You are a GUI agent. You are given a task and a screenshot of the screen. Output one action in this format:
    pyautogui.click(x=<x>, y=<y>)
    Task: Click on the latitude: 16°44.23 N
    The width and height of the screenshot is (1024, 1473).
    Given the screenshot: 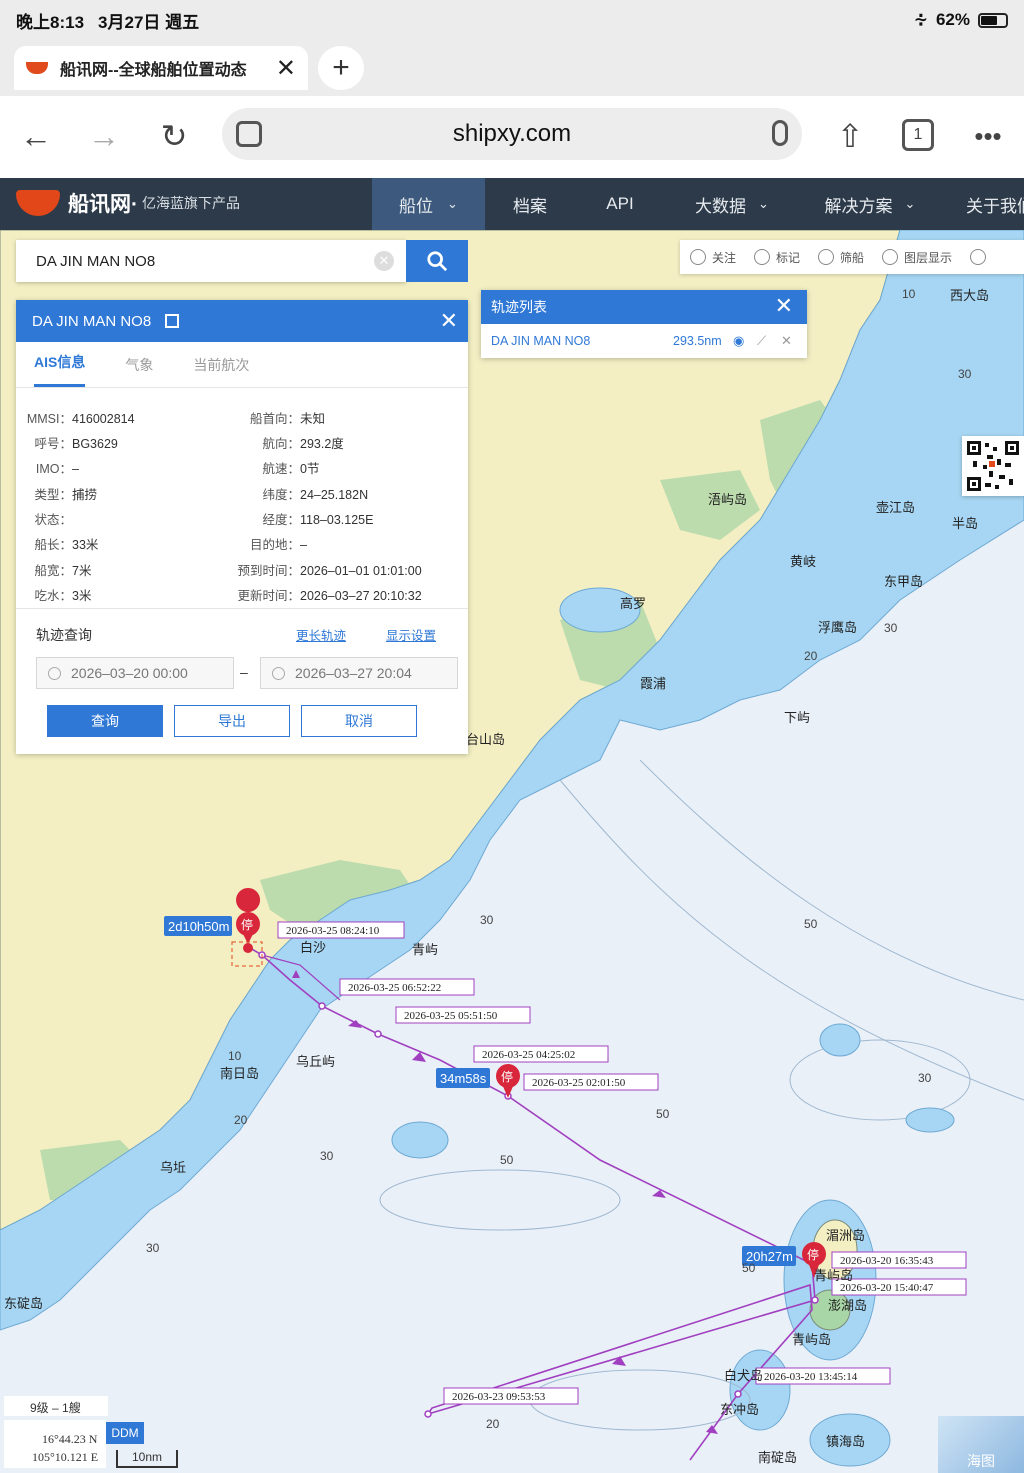 What is the action you would take?
    pyautogui.click(x=70, y=1439)
    